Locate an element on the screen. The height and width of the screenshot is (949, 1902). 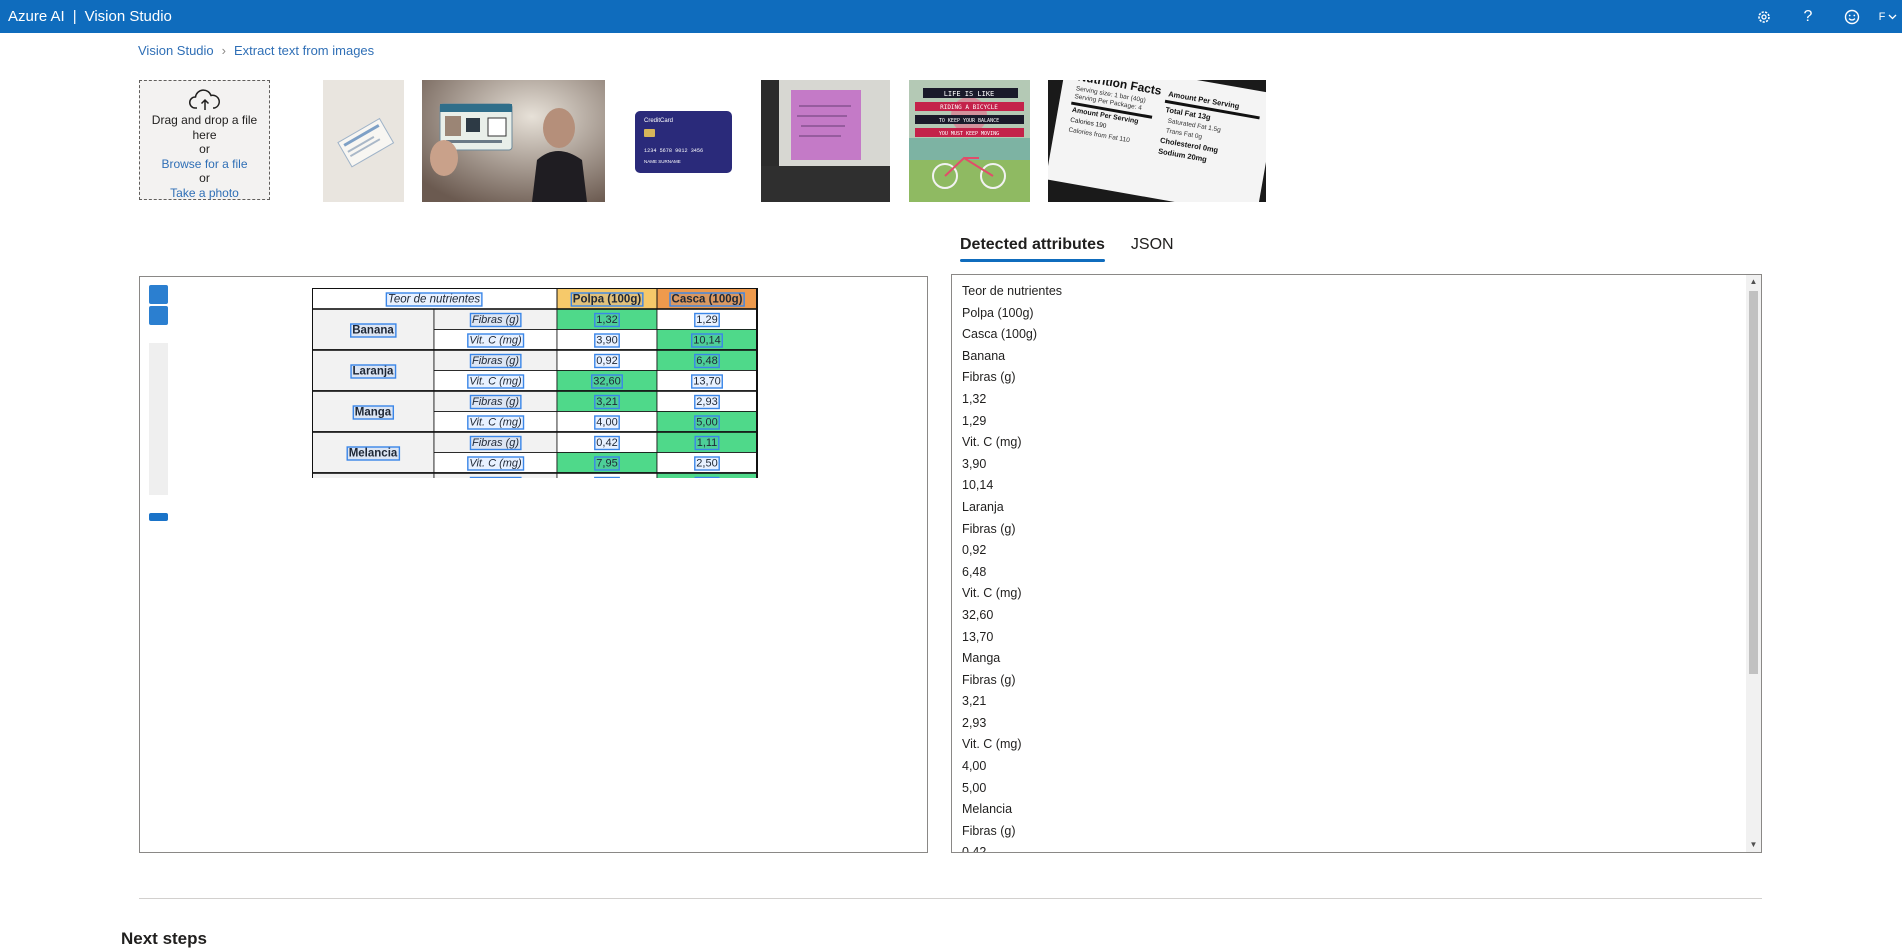
attribute-item: 3,21 is located at coordinates (974, 701).